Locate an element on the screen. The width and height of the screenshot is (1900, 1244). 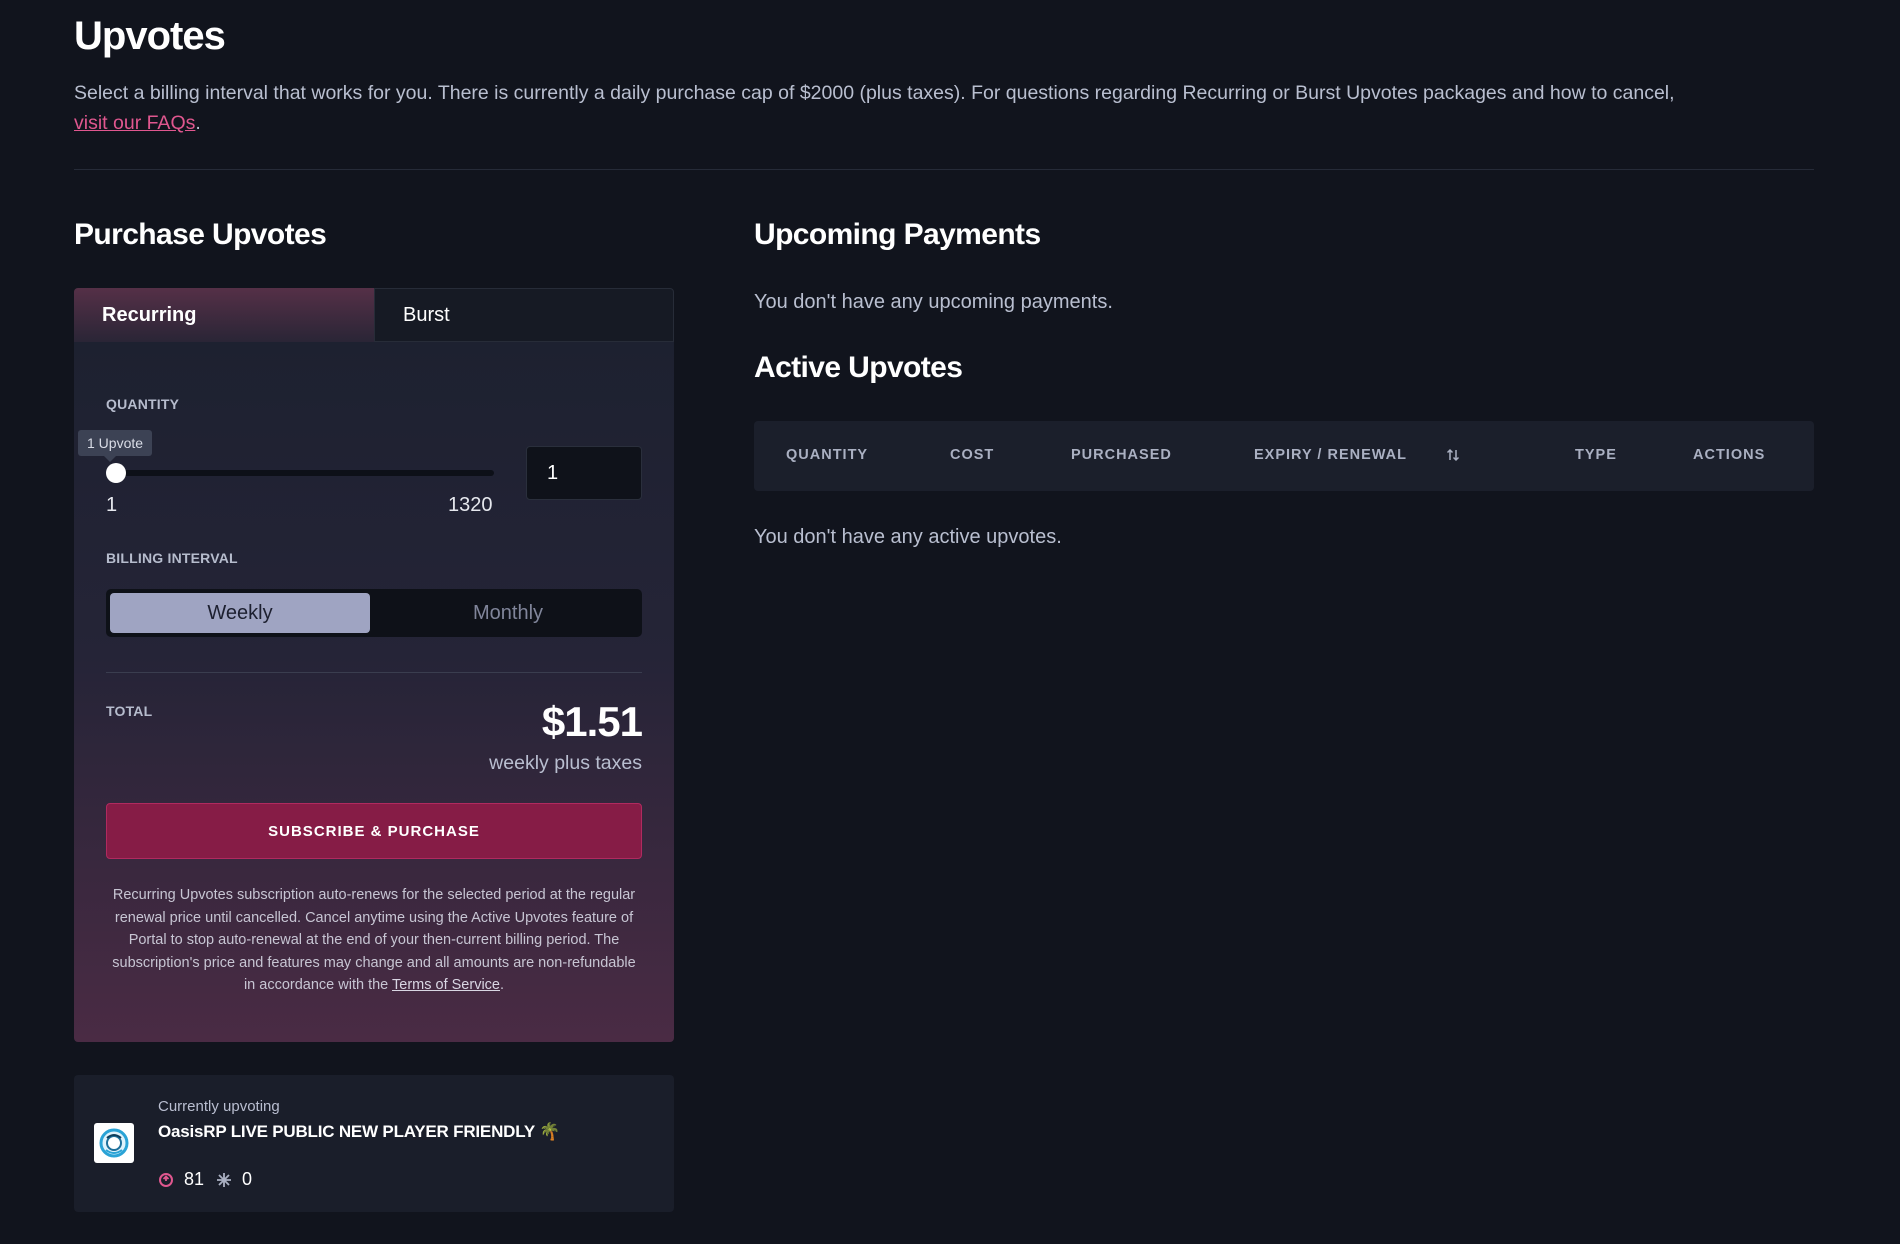
terms-of-service-link: Terms of Service is located at coordinates (446, 985).